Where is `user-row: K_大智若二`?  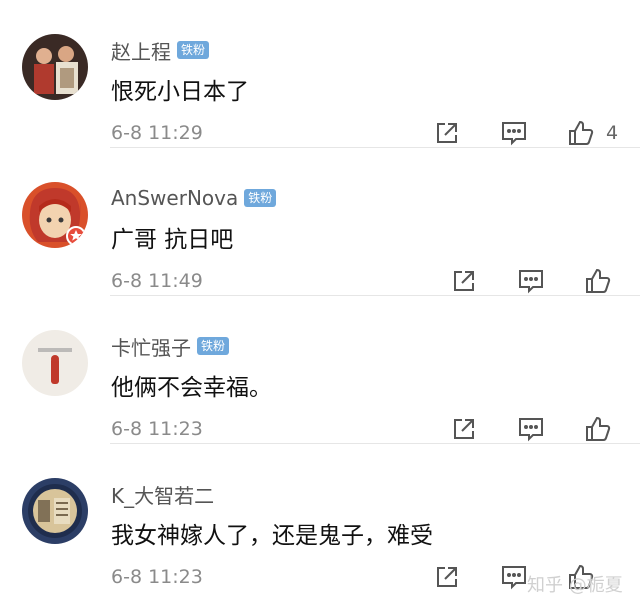
user-row: K_大智若二 is located at coordinates (162, 494).